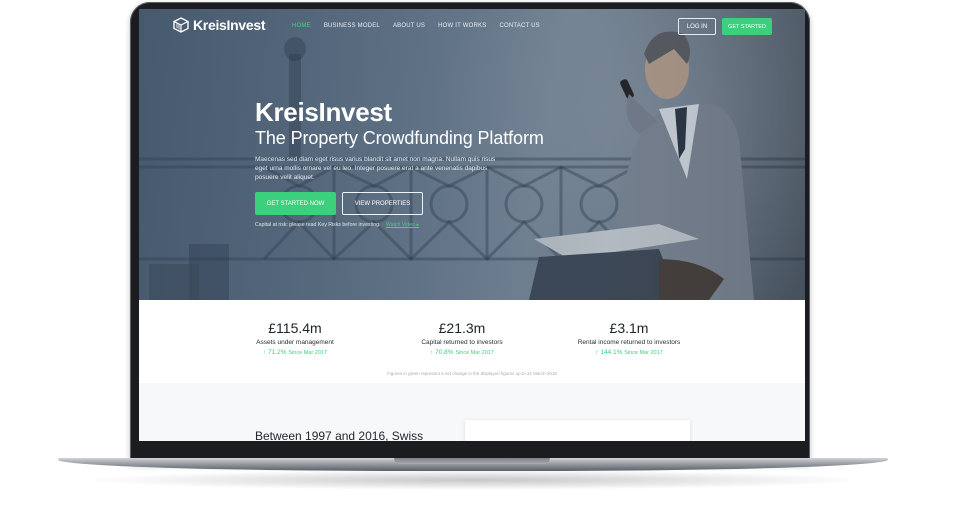 The height and width of the screenshot is (506, 953). I want to click on stat-change-value: 144.1%, so click(611, 352).